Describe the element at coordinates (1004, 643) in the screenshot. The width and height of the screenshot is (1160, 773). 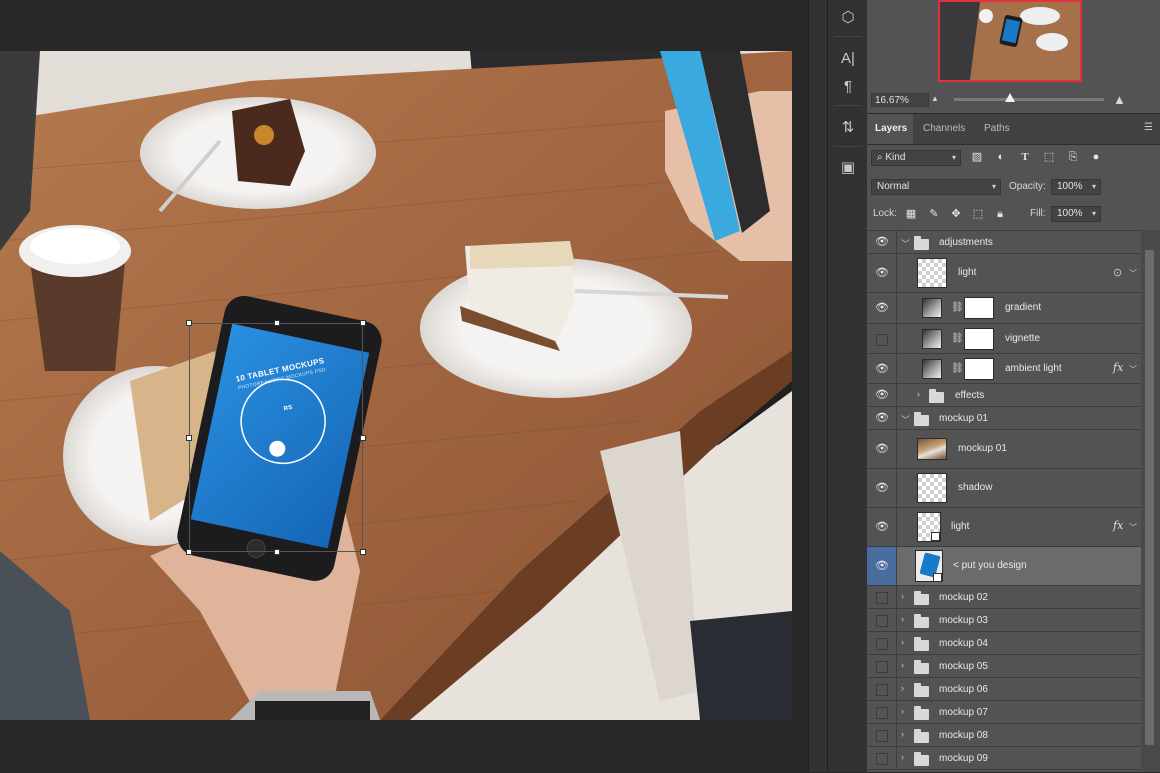
I see `layer-row-mockup-04: › mockup 04` at that location.